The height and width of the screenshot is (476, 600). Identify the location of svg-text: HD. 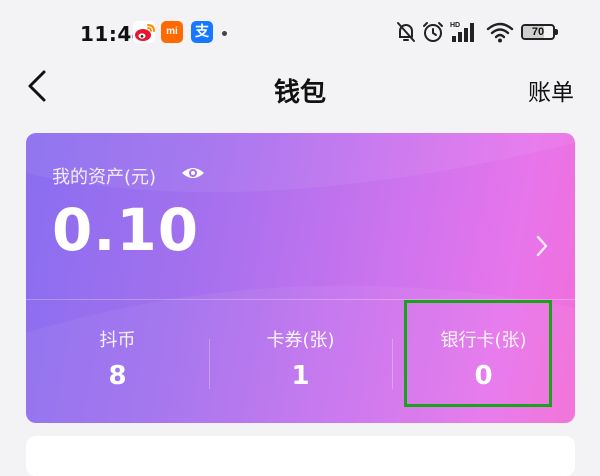
(455, 25).